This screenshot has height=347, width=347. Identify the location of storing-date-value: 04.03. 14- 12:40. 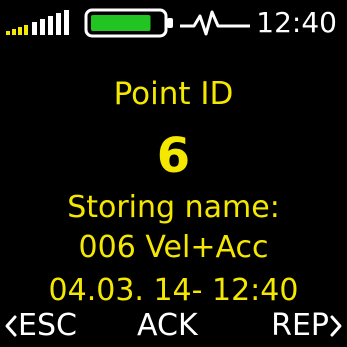
(173, 290).